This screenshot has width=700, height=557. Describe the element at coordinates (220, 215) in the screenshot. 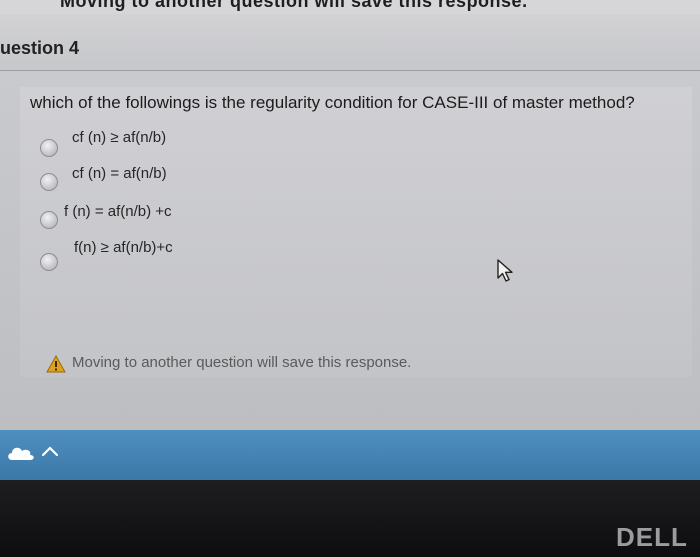

I see `answer-option-3: f (n) = af(n/b) +c` at that location.